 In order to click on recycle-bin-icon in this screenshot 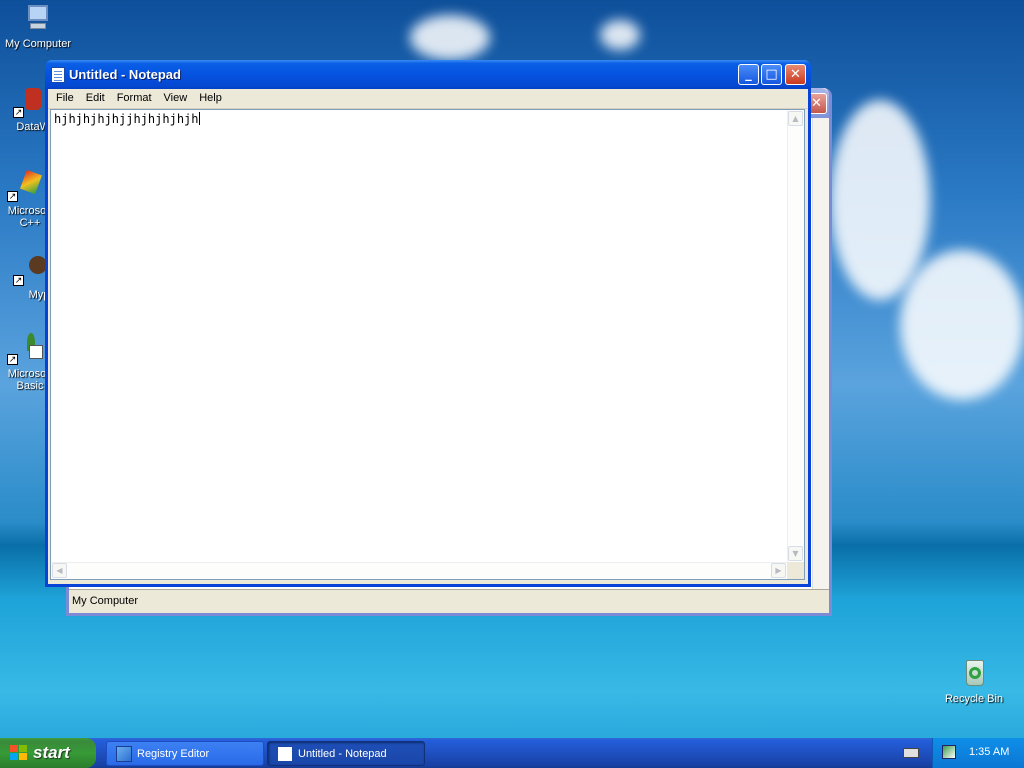, I will do `click(974, 674)`.